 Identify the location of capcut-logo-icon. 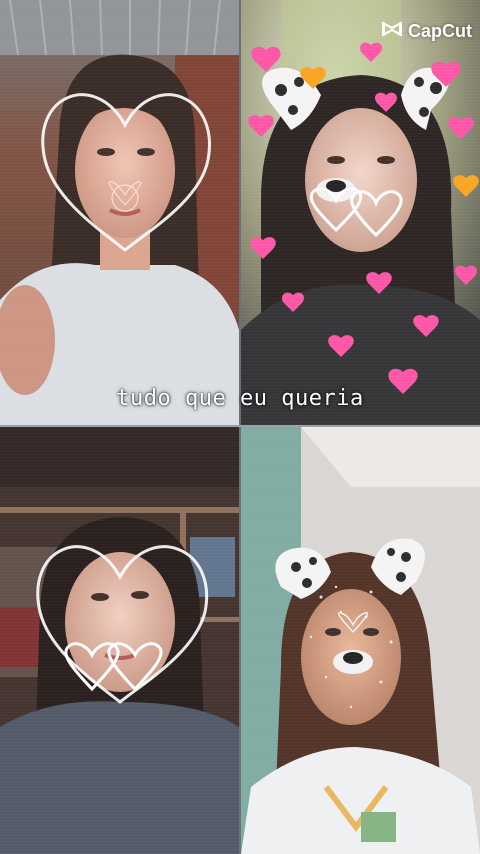
(392, 31).